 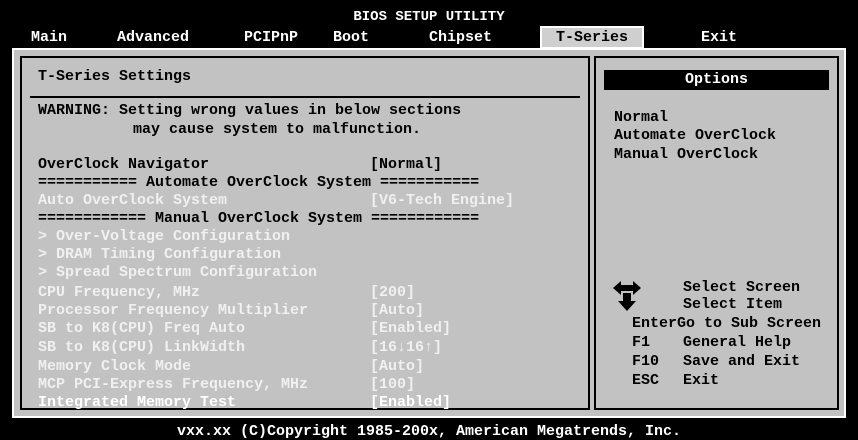 I want to click on help-general-help: General Help, so click(x=737, y=342).